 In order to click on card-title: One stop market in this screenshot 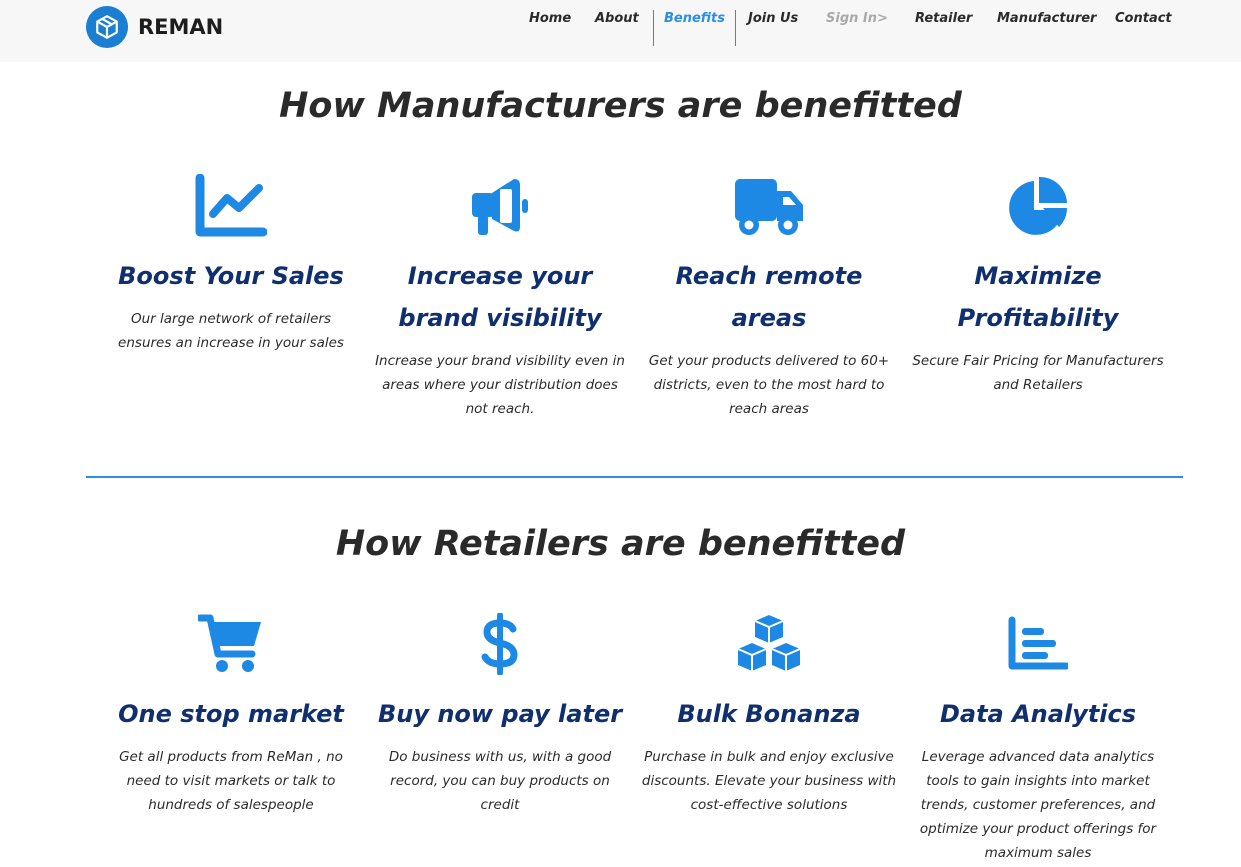, I will do `click(231, 714)`.